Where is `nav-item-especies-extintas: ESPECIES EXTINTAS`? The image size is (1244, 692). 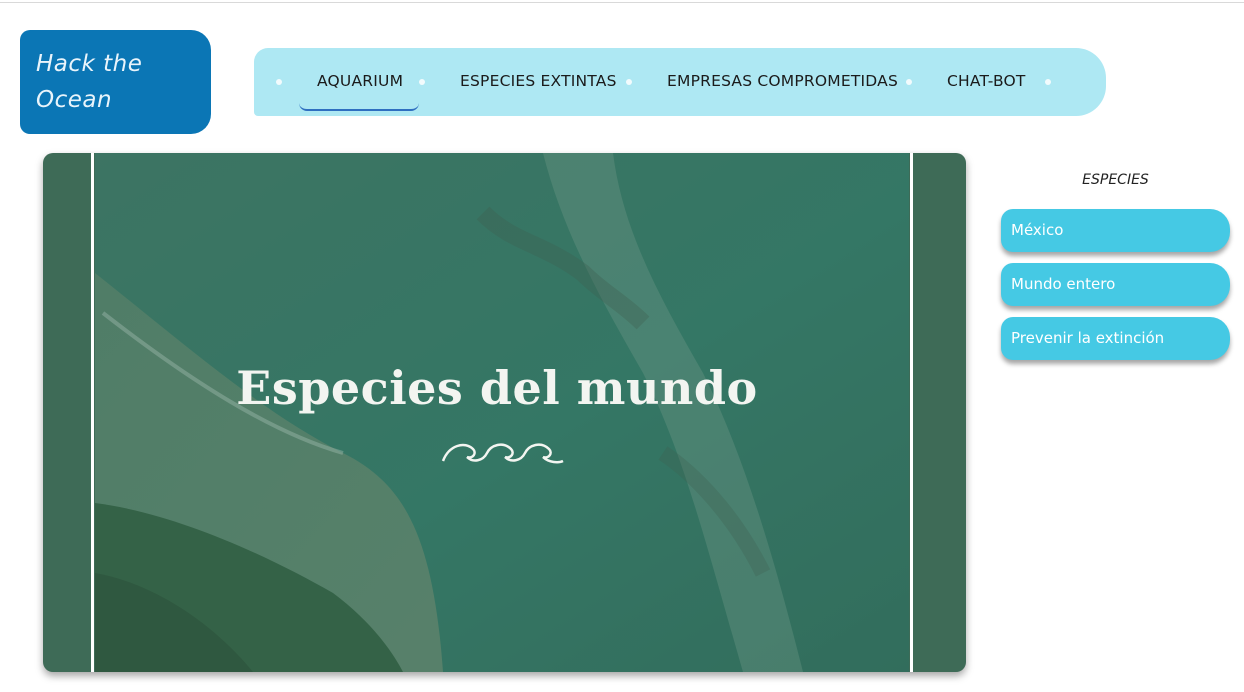 nav-item-especies-extintas: ESPECIES EXTINTAS is located at coordinates (538, 81).